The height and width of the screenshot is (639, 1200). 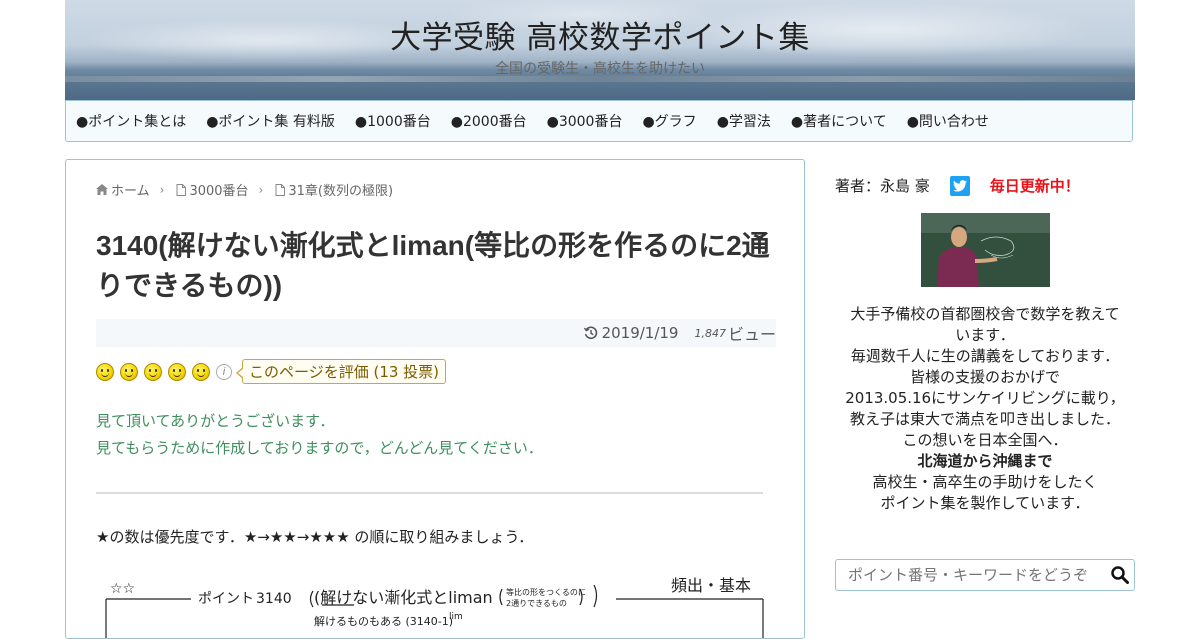 What do you see at coordinates (130, 191) in the screenshot?
I see `breadcrumb-home-label: ホーム` at bounding box center [130, 191].